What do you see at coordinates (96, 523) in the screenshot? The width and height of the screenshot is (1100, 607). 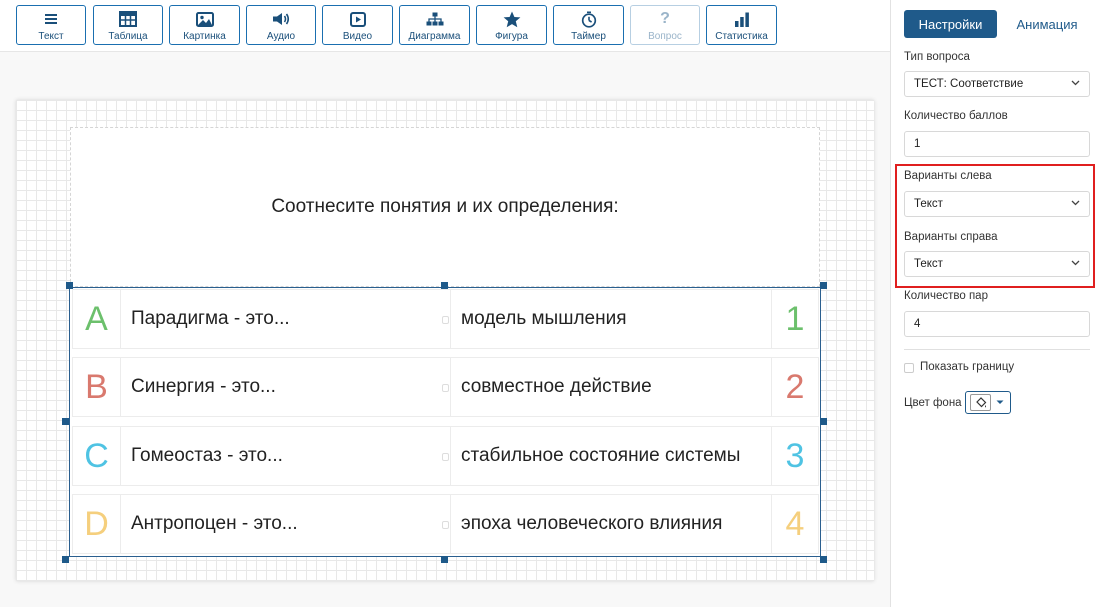 I see `pair-letter: D` at bounding box center [96, 523].